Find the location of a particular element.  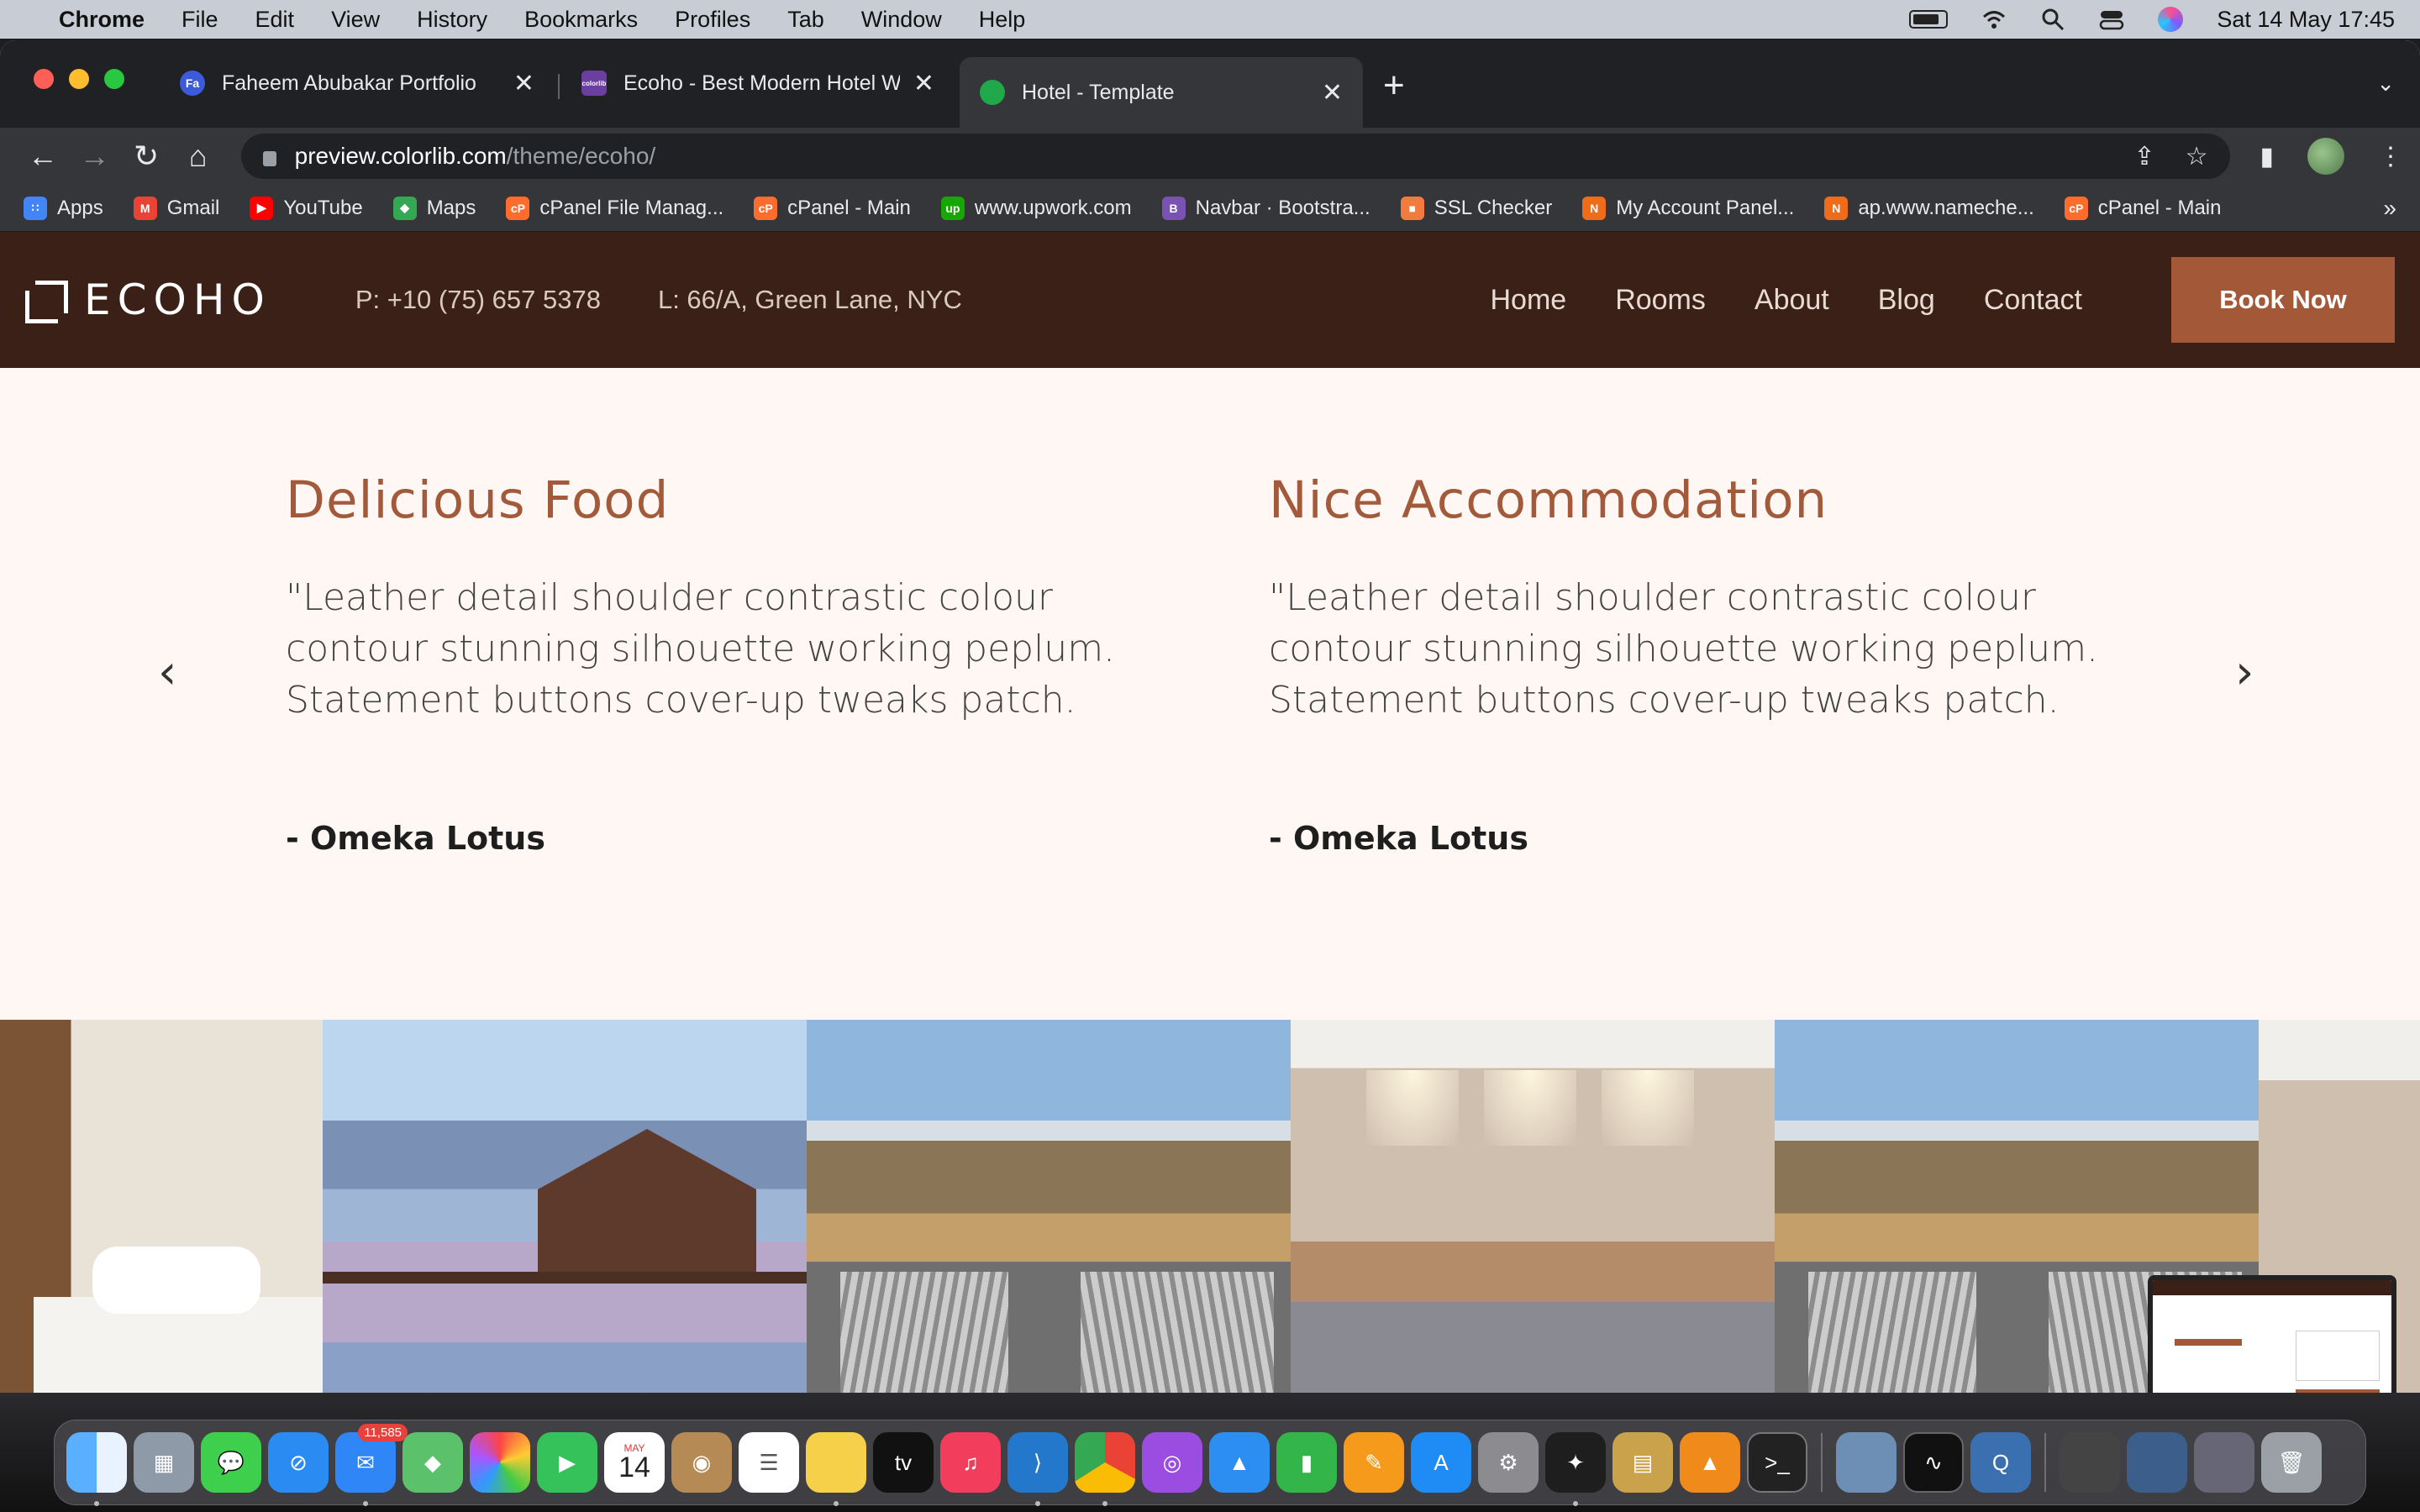

profile-avatar is located at coordinates (2326, 156).